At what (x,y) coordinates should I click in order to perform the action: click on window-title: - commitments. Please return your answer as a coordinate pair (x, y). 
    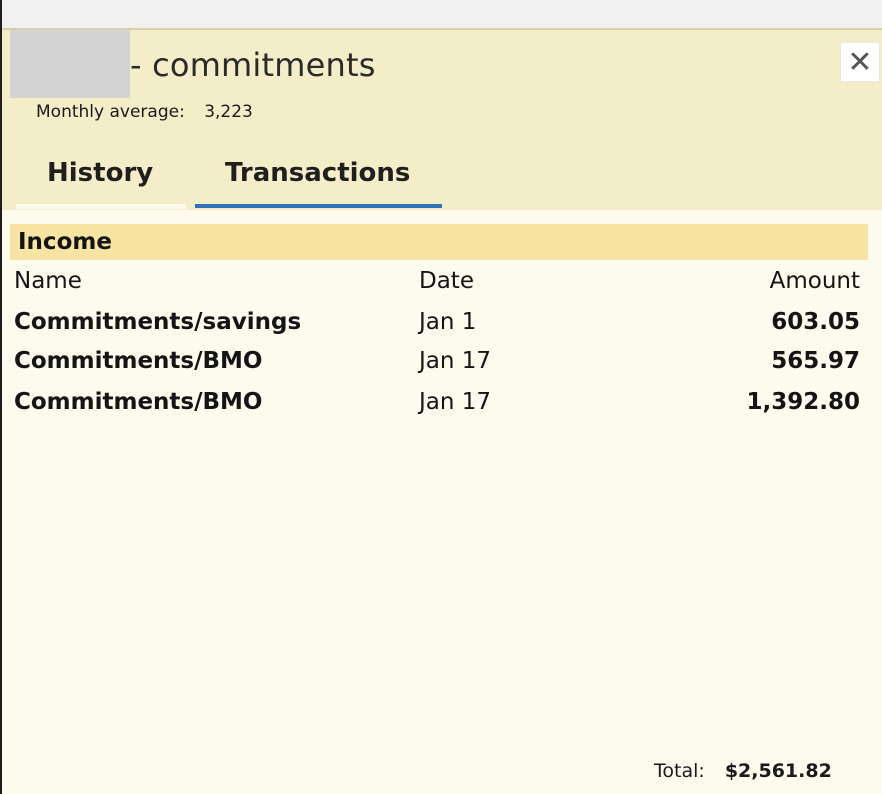
    Looking at the image, I should click on (253, 65).